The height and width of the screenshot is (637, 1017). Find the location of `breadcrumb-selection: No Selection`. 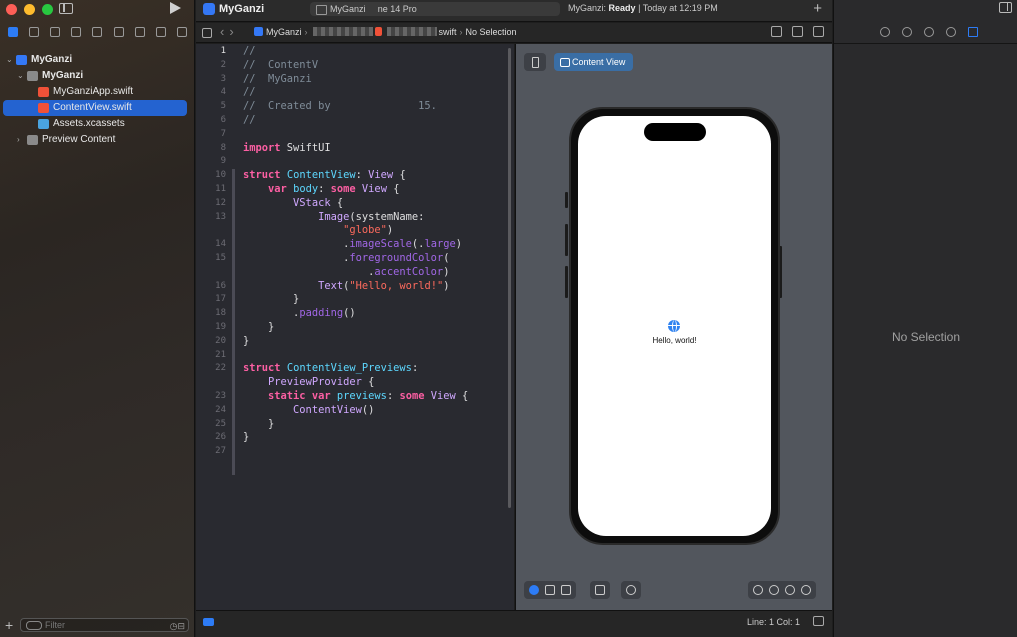

breadcrumb-selection: No Selection is located at coordinates (491, 32).